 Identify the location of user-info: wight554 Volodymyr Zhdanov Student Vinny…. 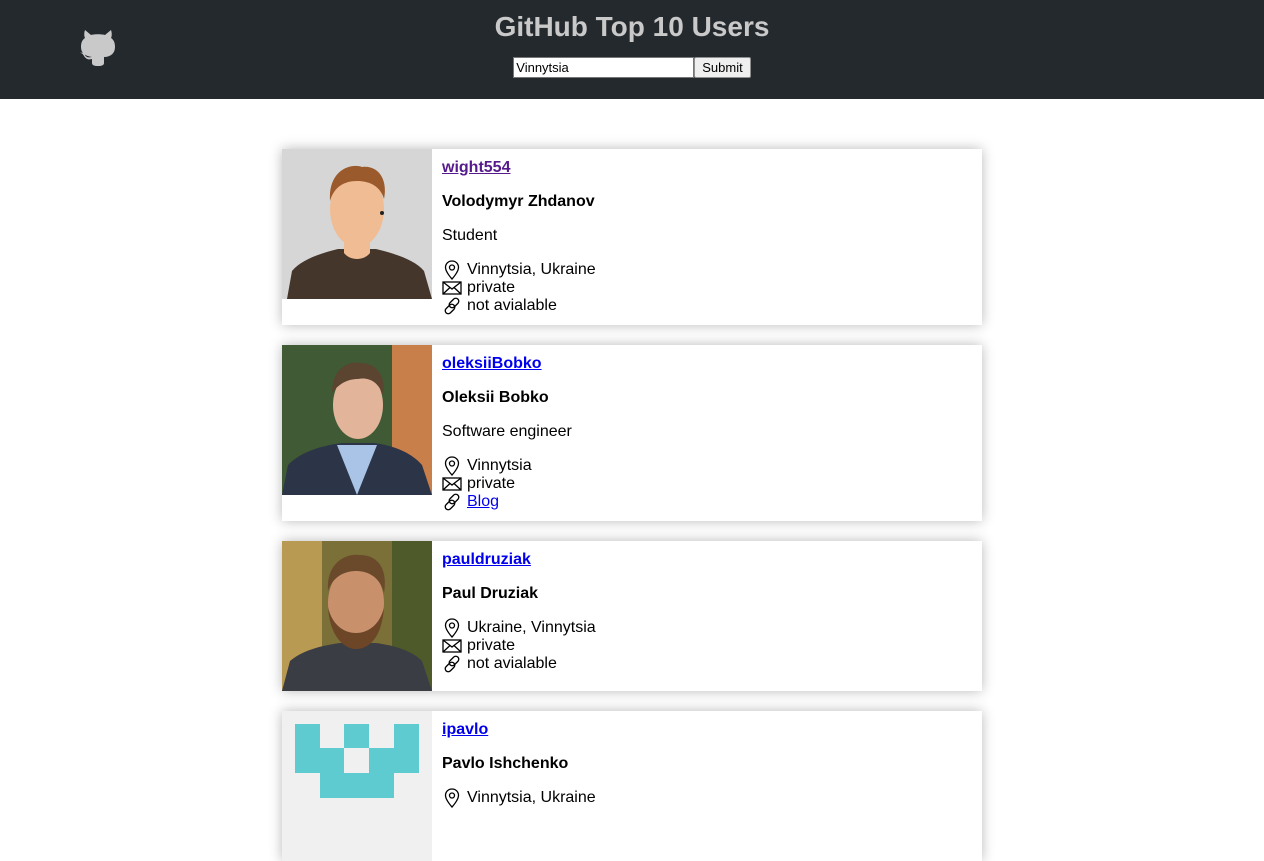
(519, 237).